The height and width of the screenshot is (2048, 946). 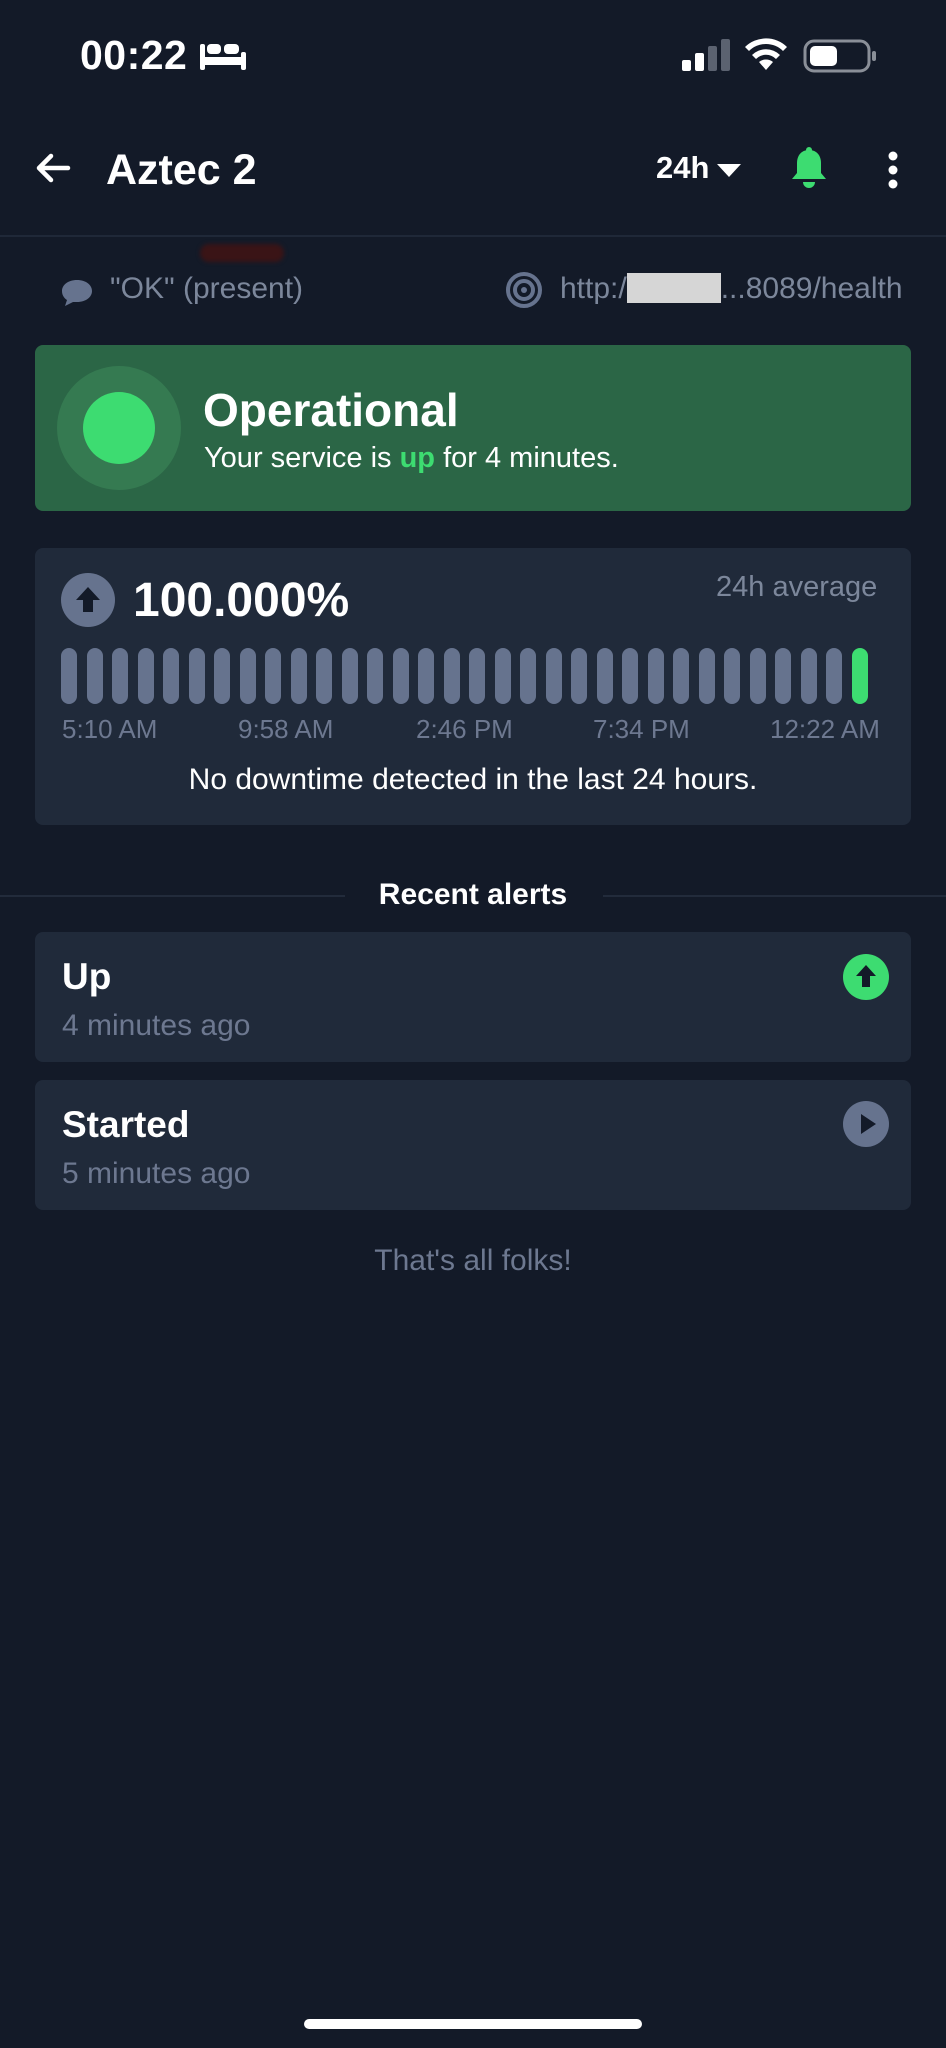 I want to click on signal-icon, so click(x=706, y=55).